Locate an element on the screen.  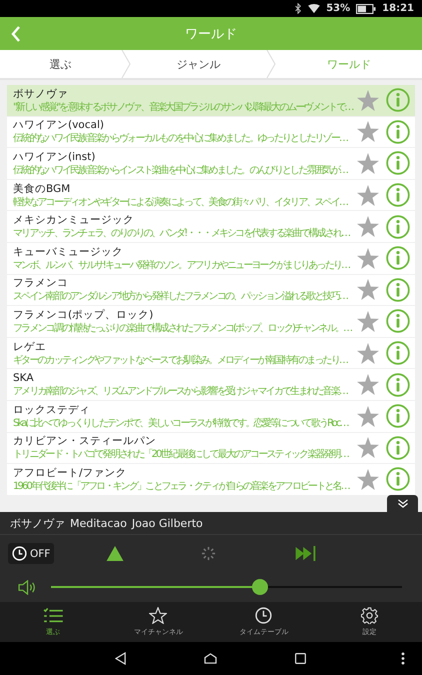
screen-title: ワールド is located at coordinates (211, 34).